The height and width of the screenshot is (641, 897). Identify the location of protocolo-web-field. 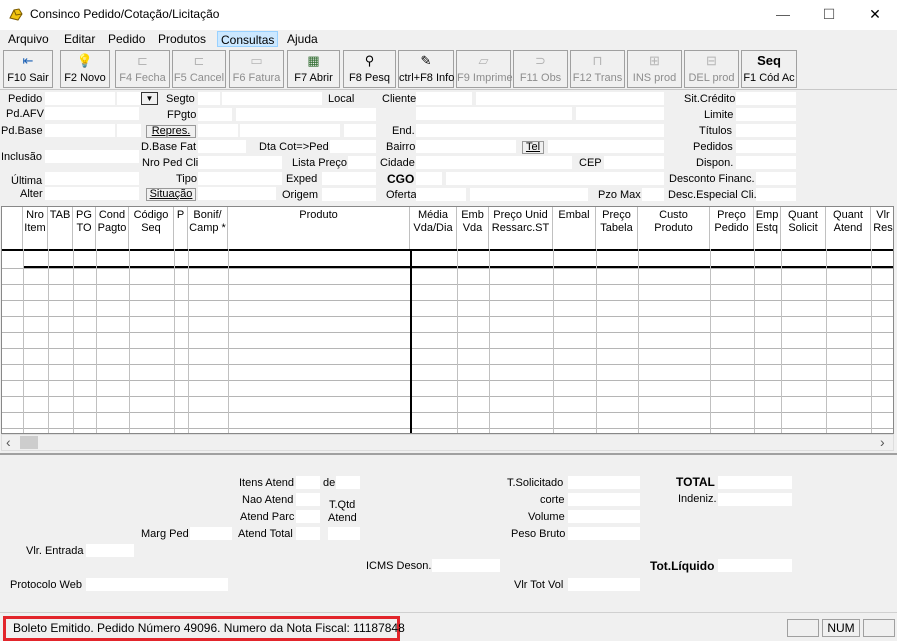
(157, 584).